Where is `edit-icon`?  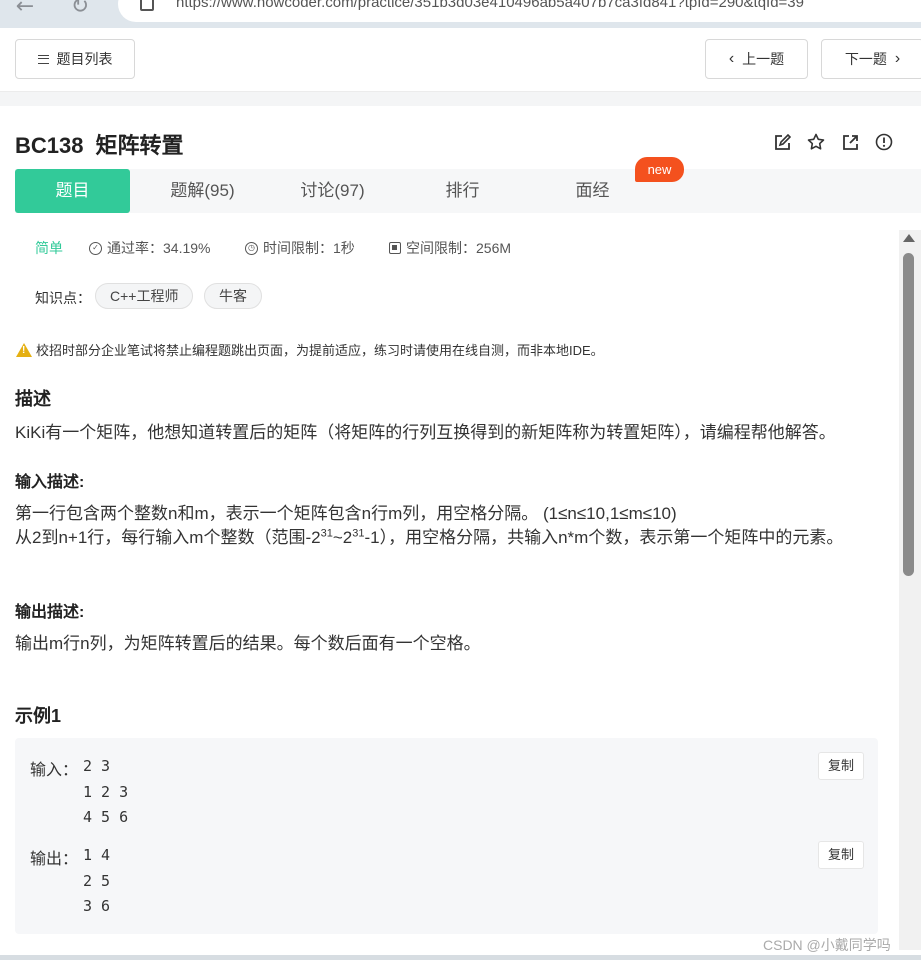
edit-icon is located at coordinates (782, 142).